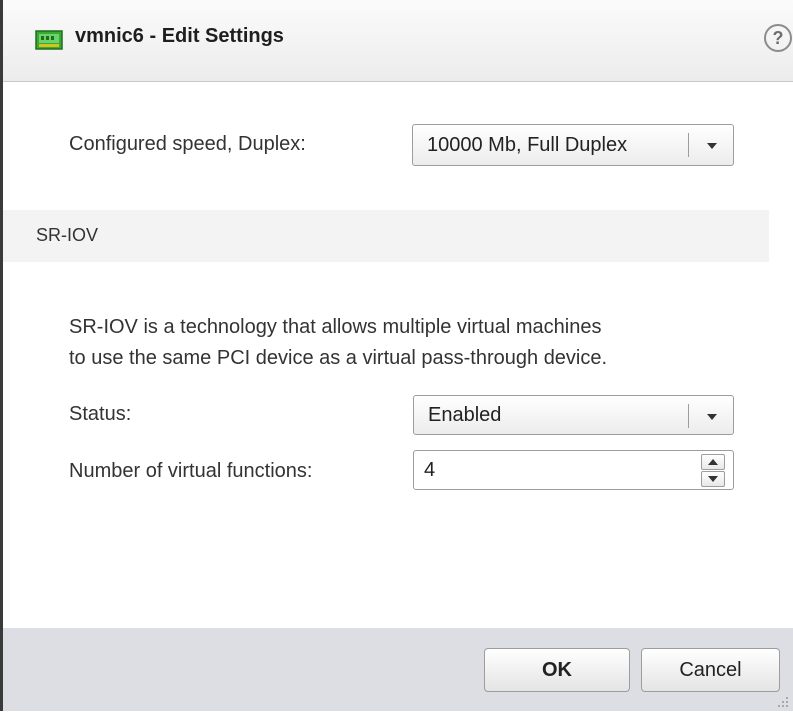 This screenshot has height=713, width=793. What do you see at coordinates (398, 41) in the screenshot?
I see `dialog-titlebar: vmnic6 - Edit Settings ?` at bounding box center [398, 41].